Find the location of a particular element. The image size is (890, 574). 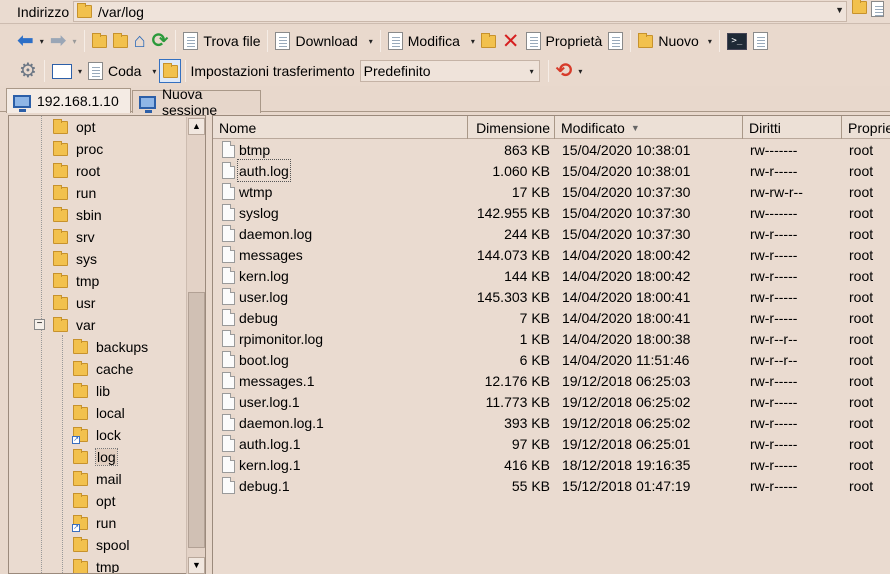

tree-scrollbar: ▲ ▼ is located at coordinates (195, 345).